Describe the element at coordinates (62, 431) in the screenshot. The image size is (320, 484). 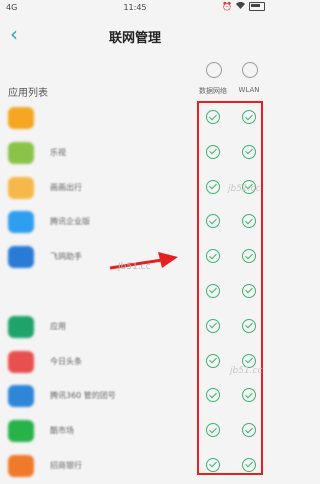
I see `app-name: 酷市场` at that location.